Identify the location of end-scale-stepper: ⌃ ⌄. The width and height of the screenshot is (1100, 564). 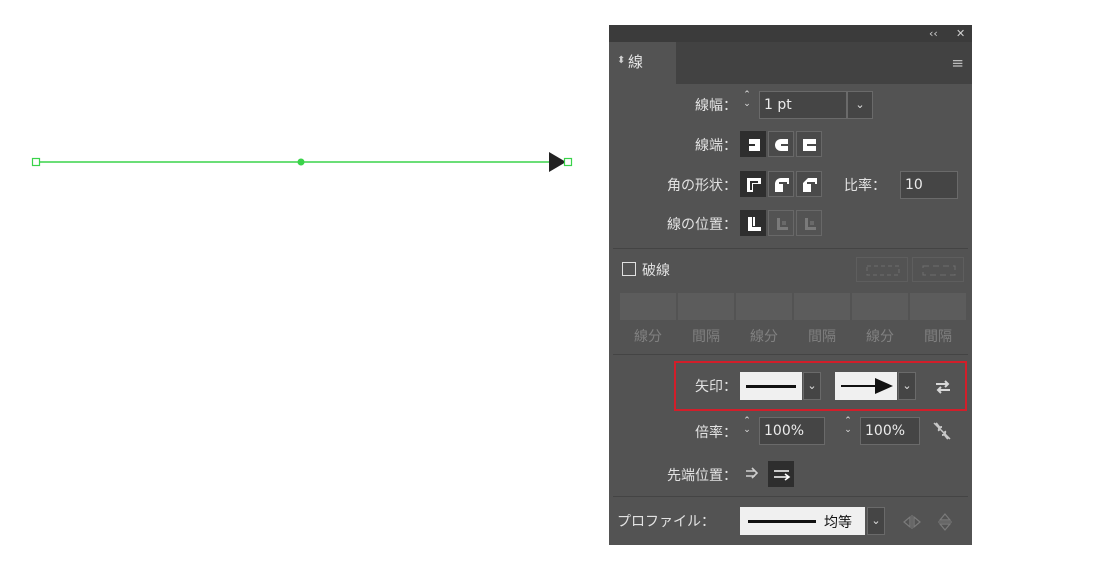
(848, 431).